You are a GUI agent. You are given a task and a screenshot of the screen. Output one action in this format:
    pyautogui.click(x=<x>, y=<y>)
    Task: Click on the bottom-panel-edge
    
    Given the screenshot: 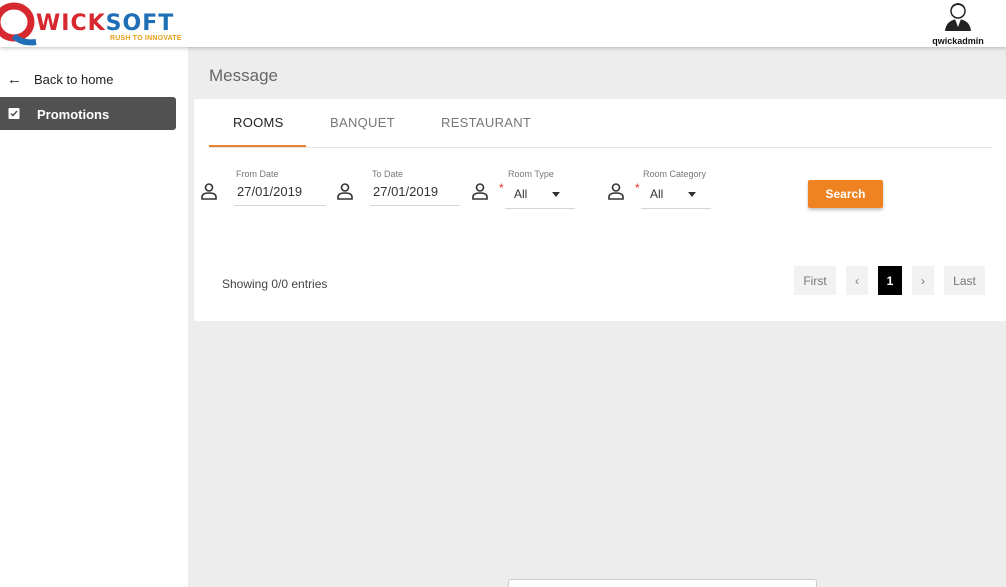 What is the action you would take?
    pyautogui.click(x=662, y=583)
    